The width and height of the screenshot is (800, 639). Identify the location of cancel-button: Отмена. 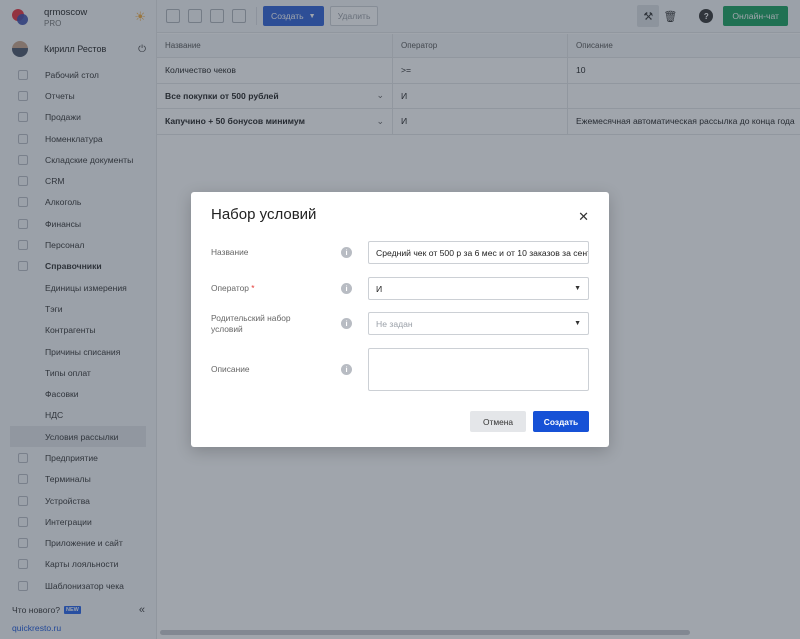
(498, 421).